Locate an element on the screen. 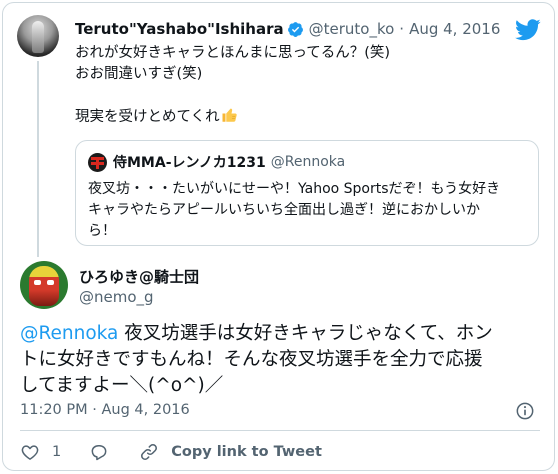 The height and width of the screenshot is (474, 558). parent-text-line: おれが女好きキャラとほんまに思ってるん？(笑) is located at coordinates (233, 53).